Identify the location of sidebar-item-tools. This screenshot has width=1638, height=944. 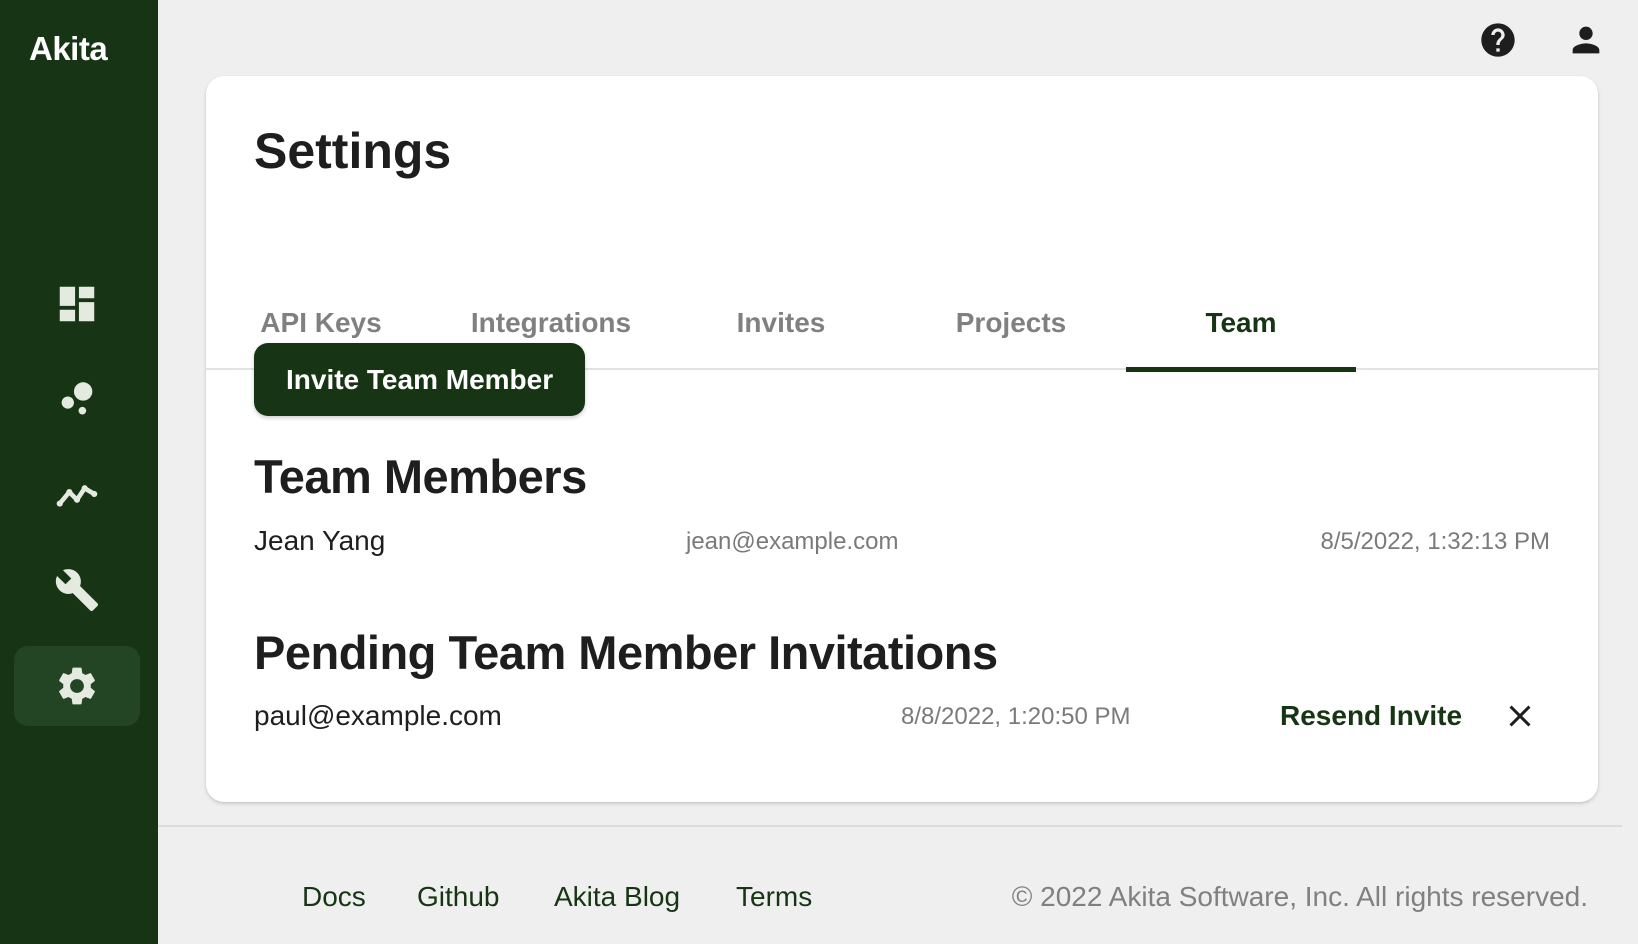
(77, 590).